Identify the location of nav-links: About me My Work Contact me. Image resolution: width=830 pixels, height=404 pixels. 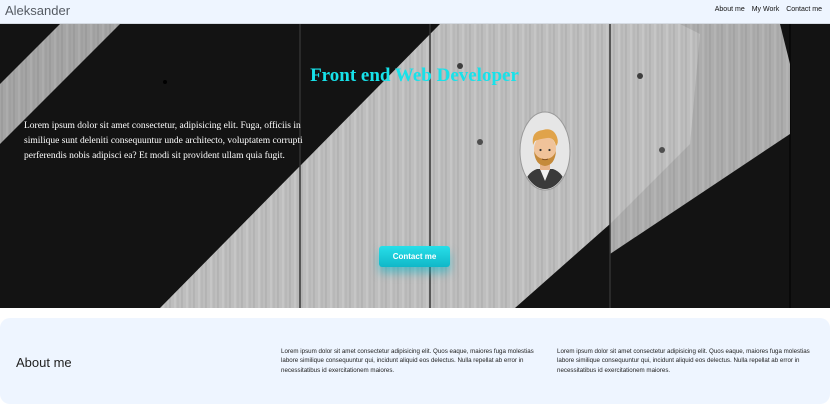
(768, 9).